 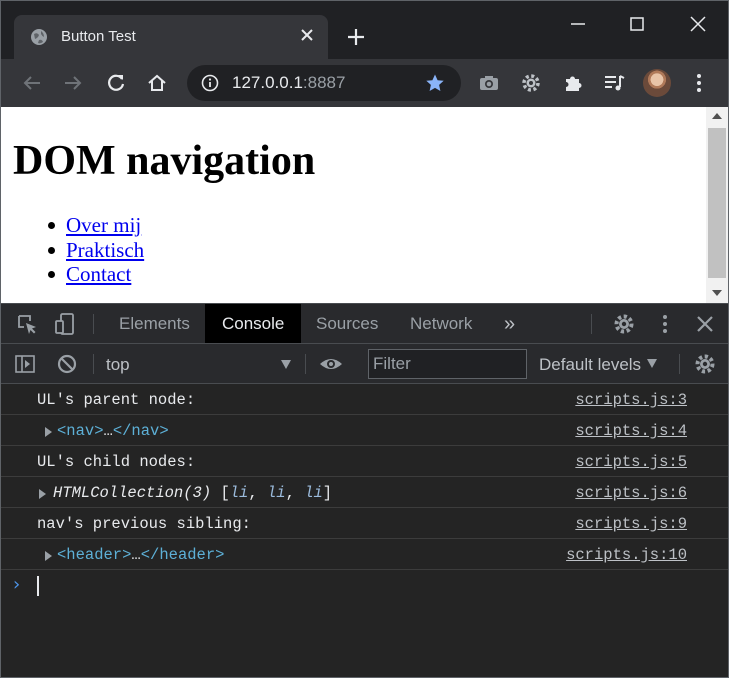 What do you see at coordinates (103, 225) in the screenshot?
I see `nav-link-over-mij: Over mij` at bounding box center [103, 225].